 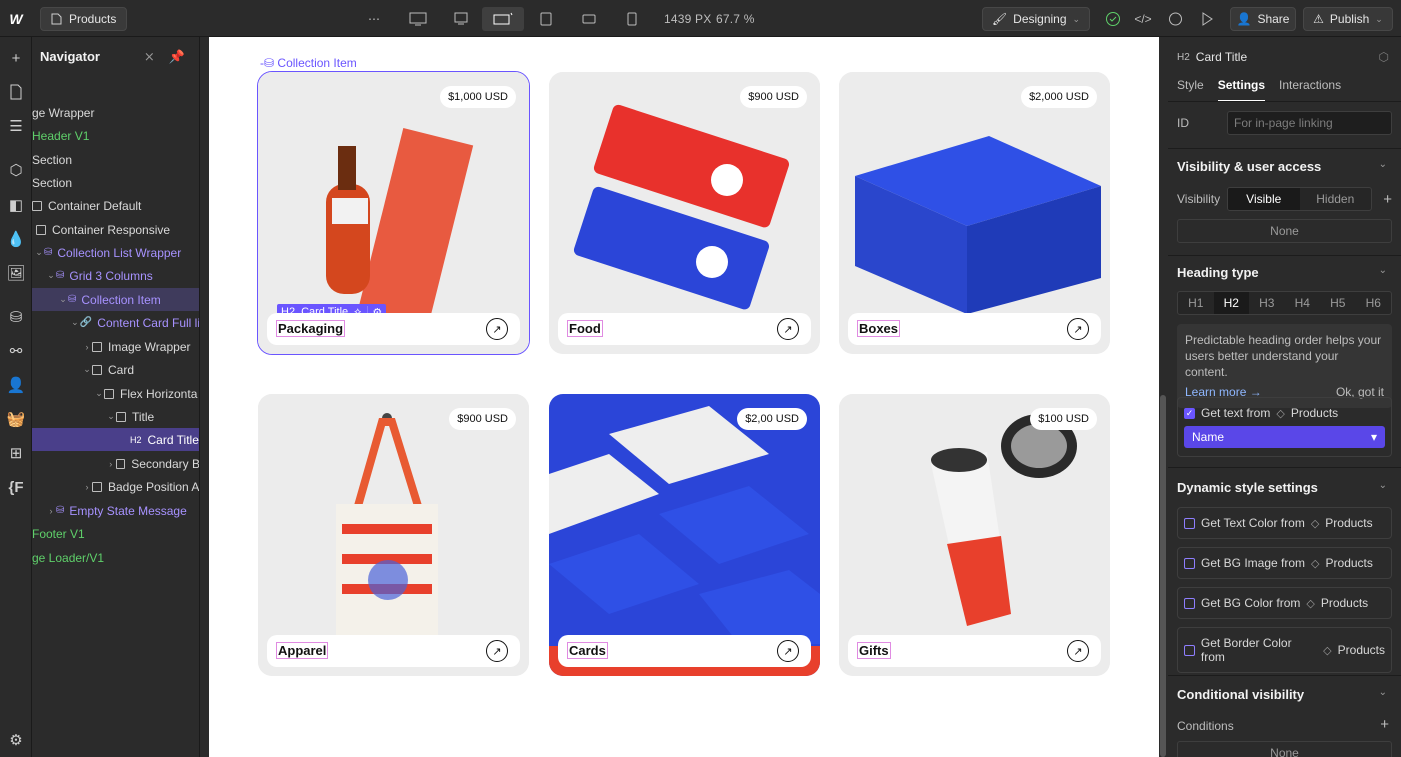 What do you see at coordinates (310, 328) in the screenshot?
I see `card-title: Packaging` at bounding box center [310, 328].